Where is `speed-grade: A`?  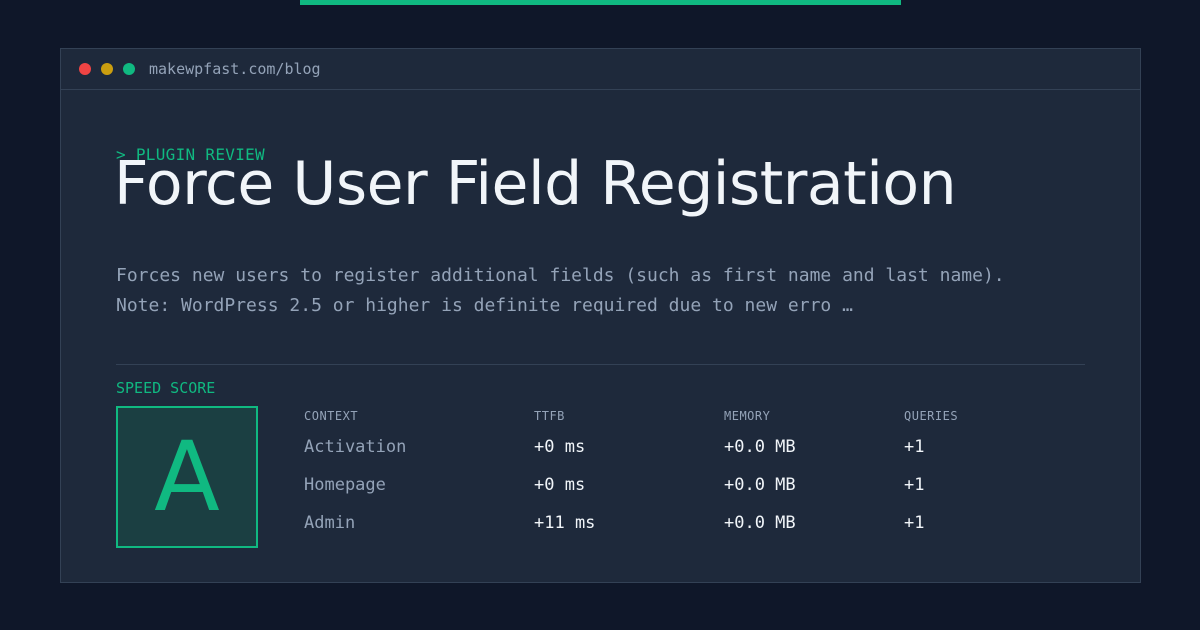
speed-grade: A is located at coordinates (187, 477).